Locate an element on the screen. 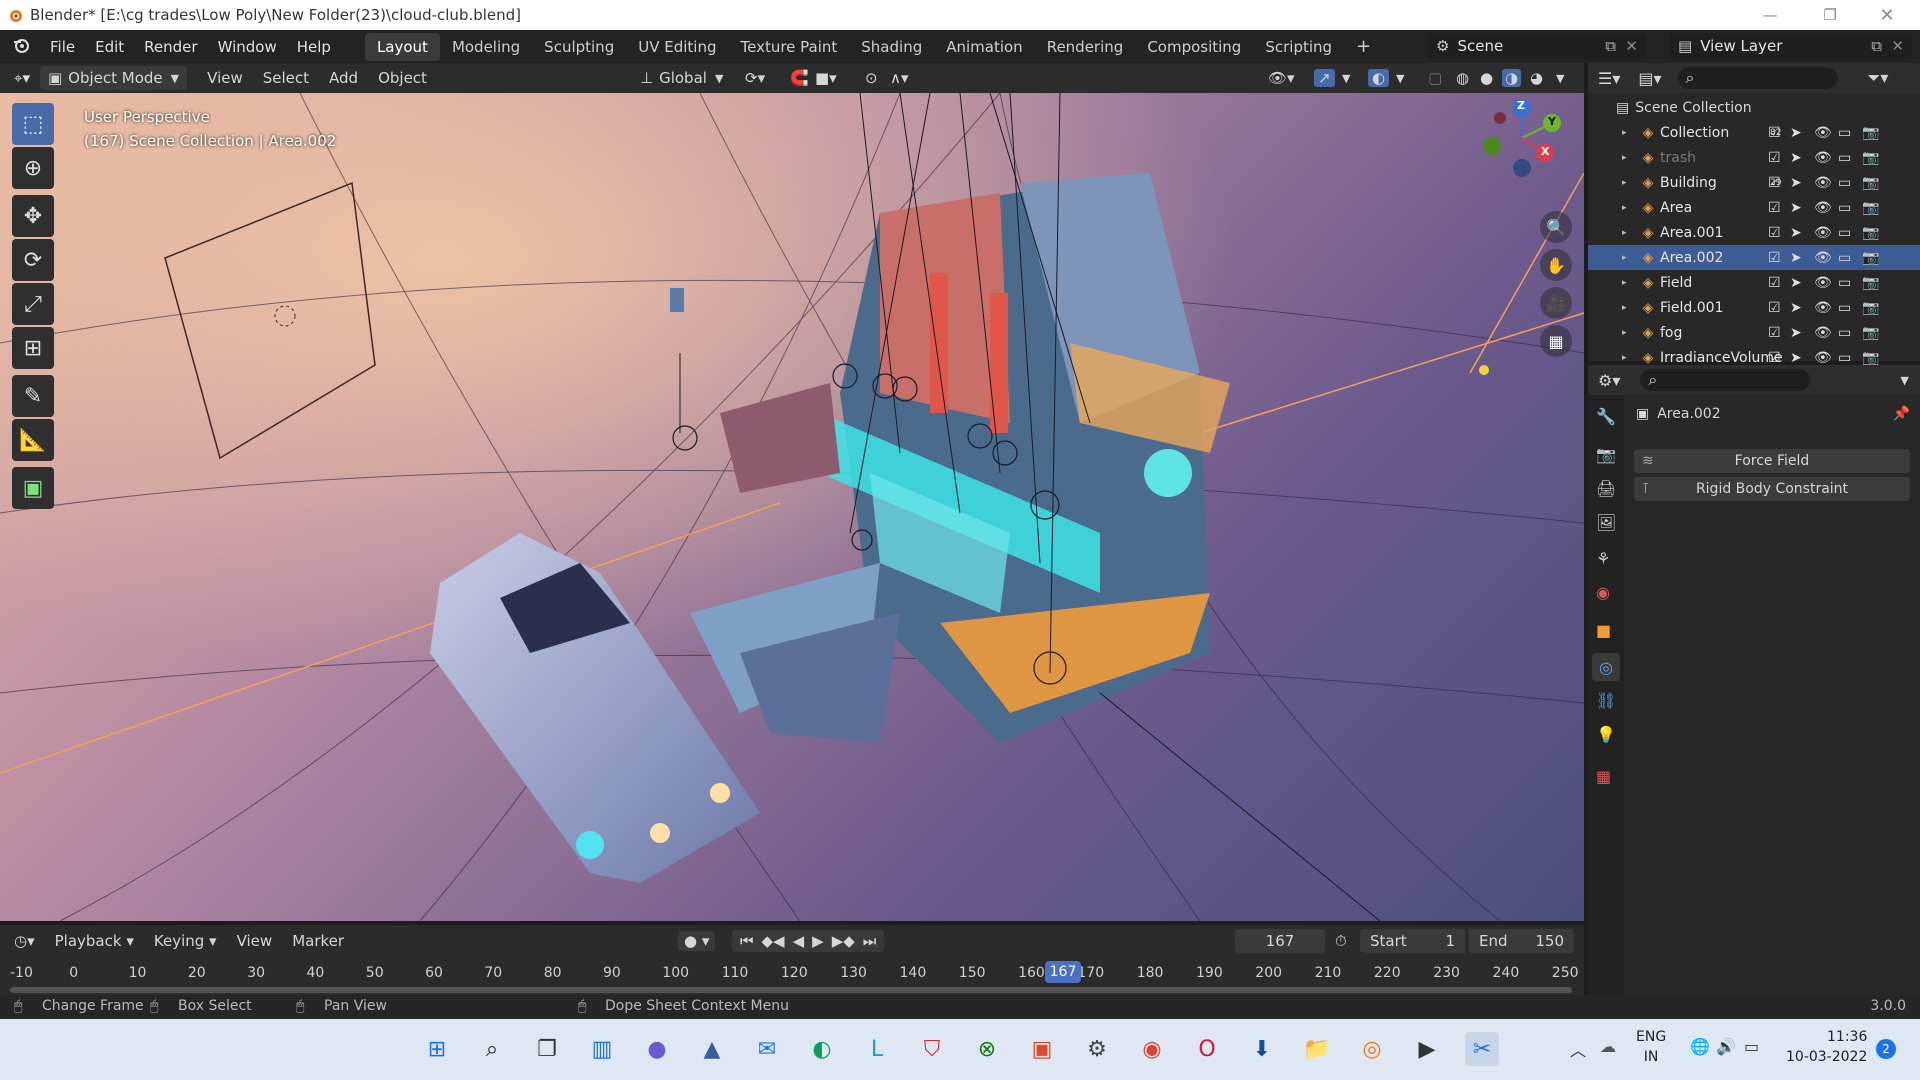 This screenshot has height=1080, width=1920. force-field-button: ≋ Force Field is located at coordinates (1772, 461).